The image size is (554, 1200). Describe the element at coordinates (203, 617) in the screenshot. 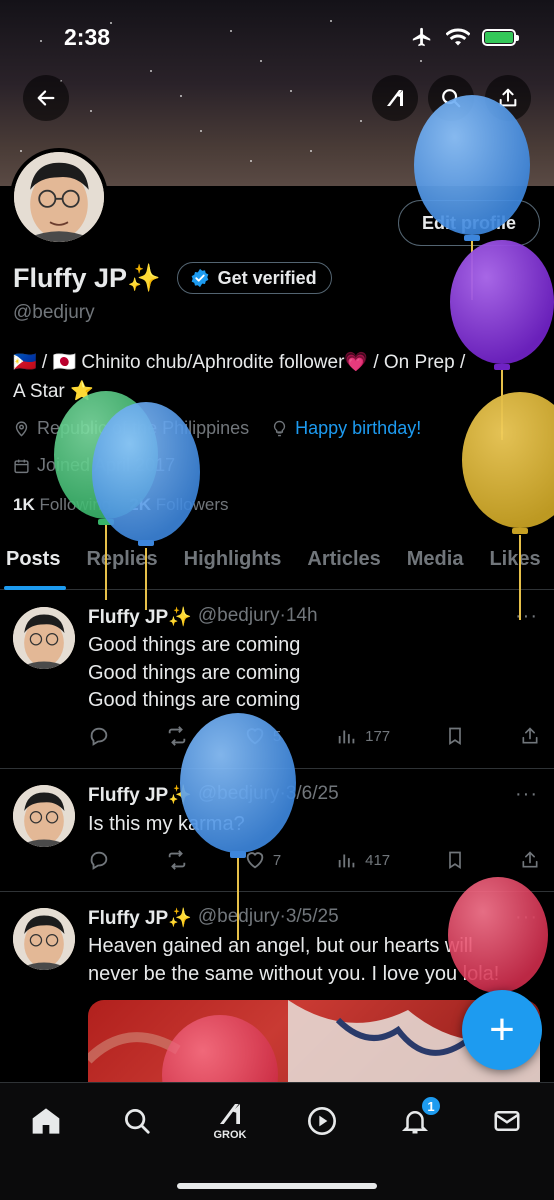

I see `post-header: Fluffy JP✨ @bedjury ·14h` at that location.